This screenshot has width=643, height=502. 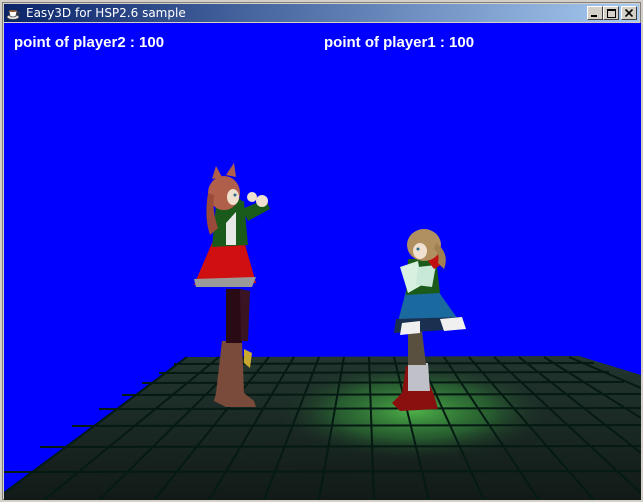 I want to click on close-icon, so click(x=629, y=13).